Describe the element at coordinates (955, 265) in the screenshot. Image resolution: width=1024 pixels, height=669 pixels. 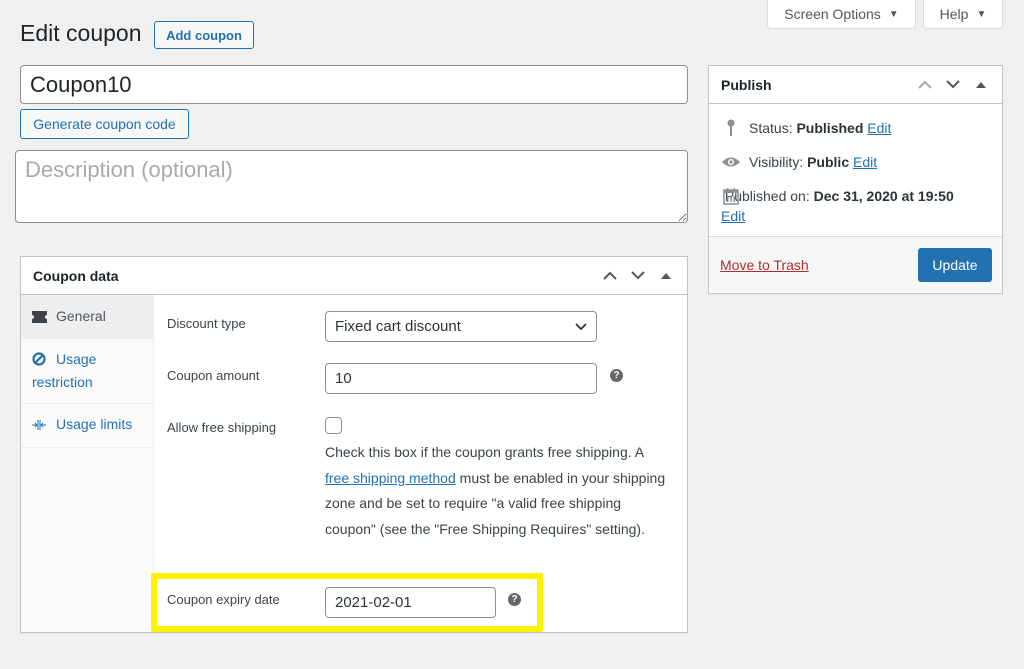
I see `update-button: Update` at that location.